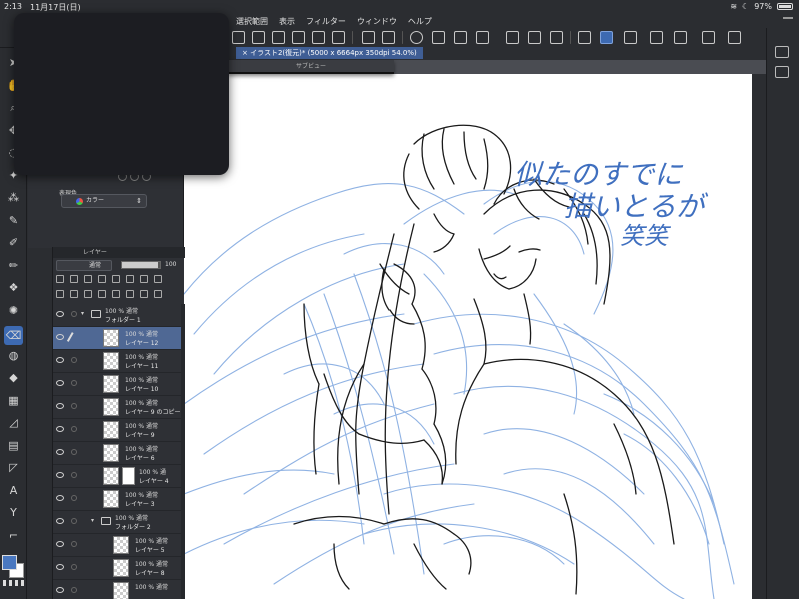 This screenshot has width=799, height=599. Describe the element at coordinates (680, 37) in the screenshot. I see `command-help-icon` at that location.